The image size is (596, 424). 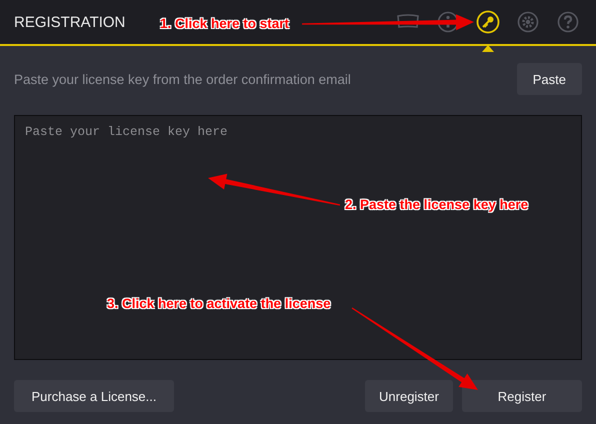 What do you see at coordinates (528, 22) in the screenshot?
I see `settings-icon` at bounding box center [528, 22].